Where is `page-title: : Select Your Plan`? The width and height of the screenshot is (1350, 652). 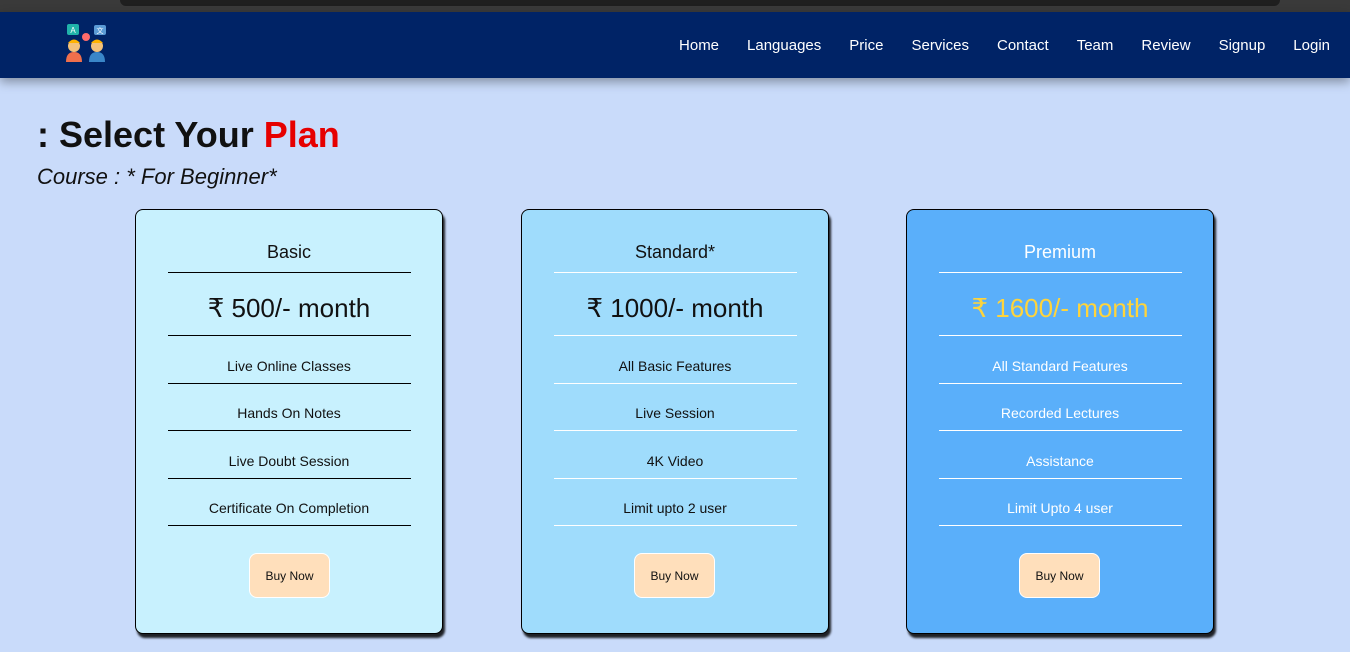 page-title: : Select Your Plan is located at coordinates (188, 135).